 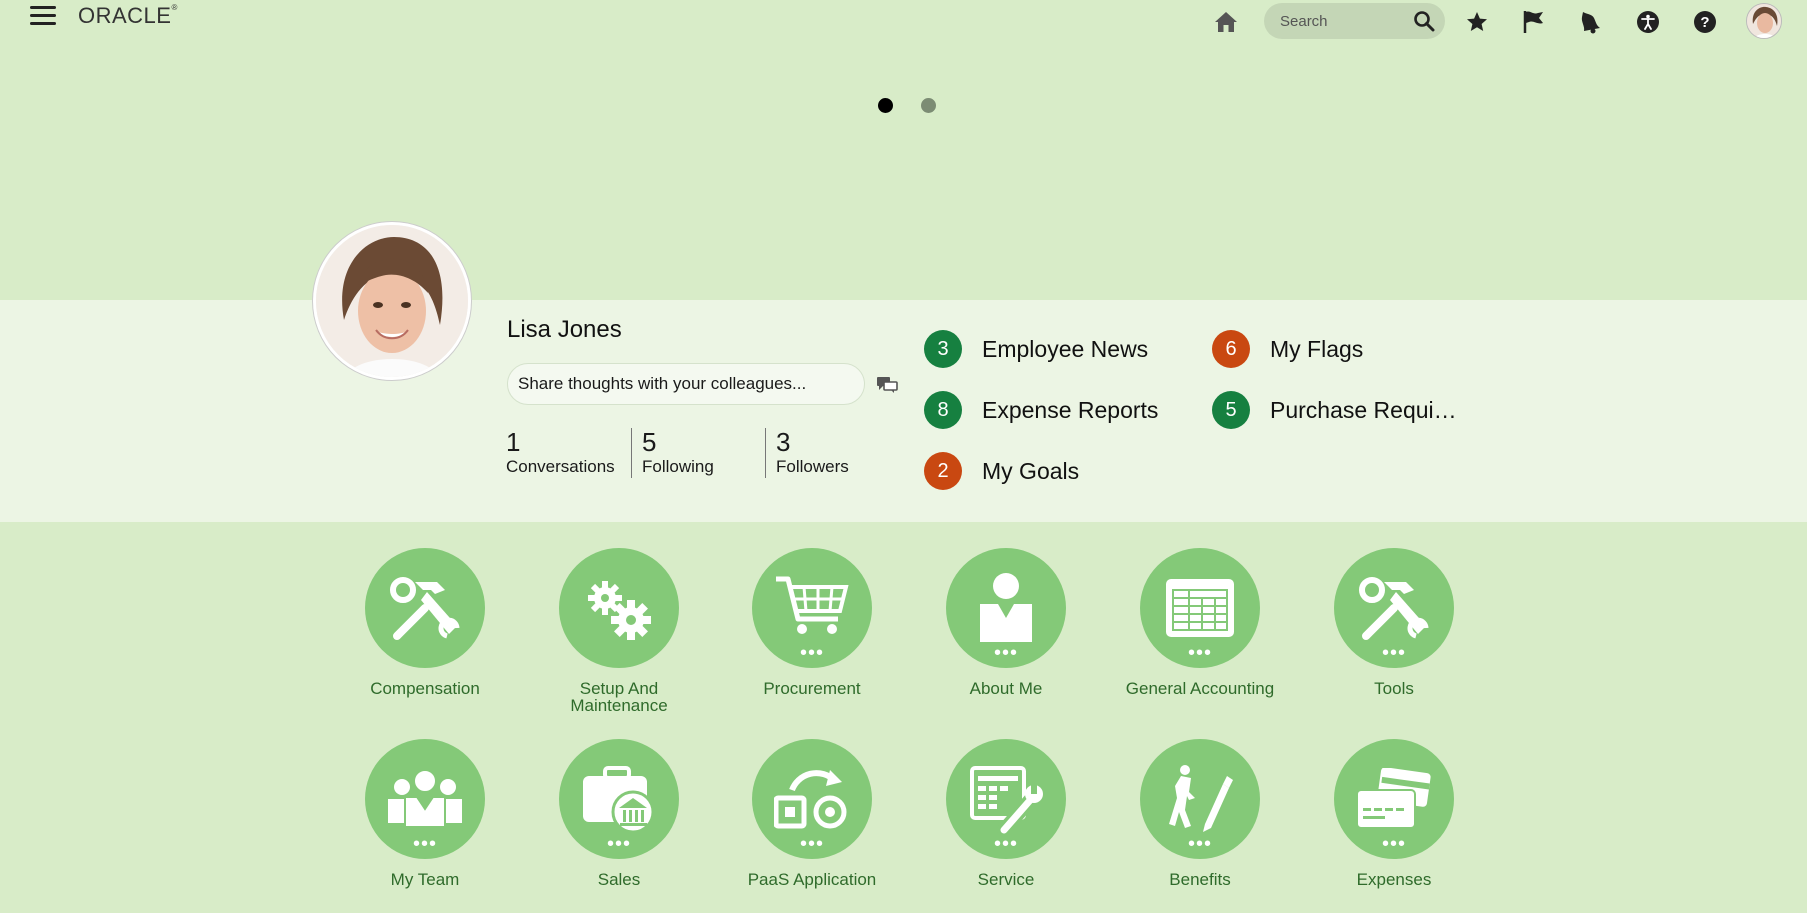 I want to click on app-label: Setup And Maintenance, so click(x=619, y=697).